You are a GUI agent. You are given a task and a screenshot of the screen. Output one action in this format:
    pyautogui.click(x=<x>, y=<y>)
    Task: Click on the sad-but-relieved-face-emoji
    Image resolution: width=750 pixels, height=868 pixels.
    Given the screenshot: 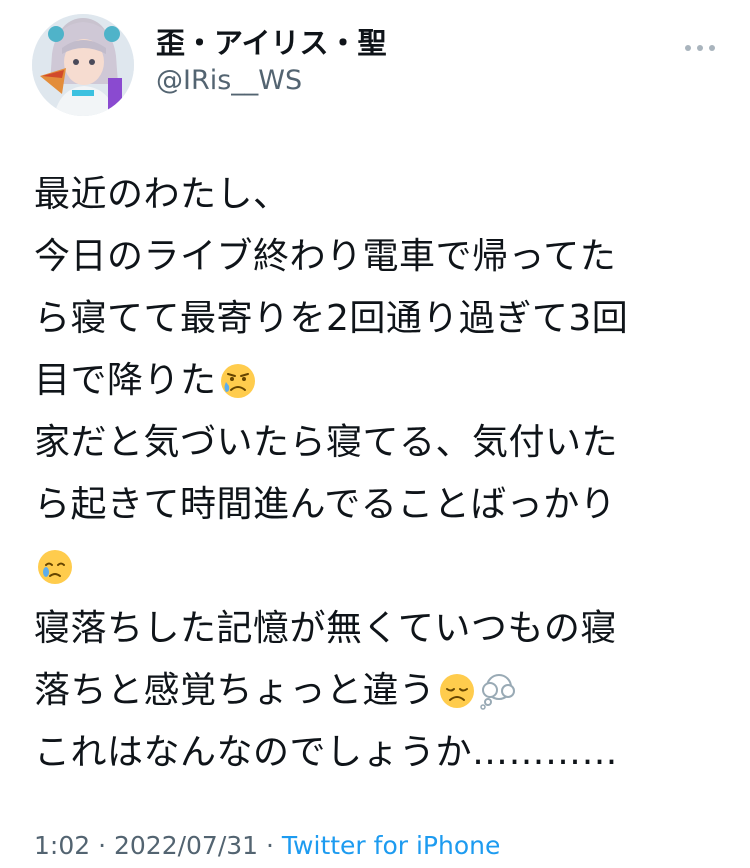 What is the action you would take?
    pyautogui.click(x=238, y=381)
    